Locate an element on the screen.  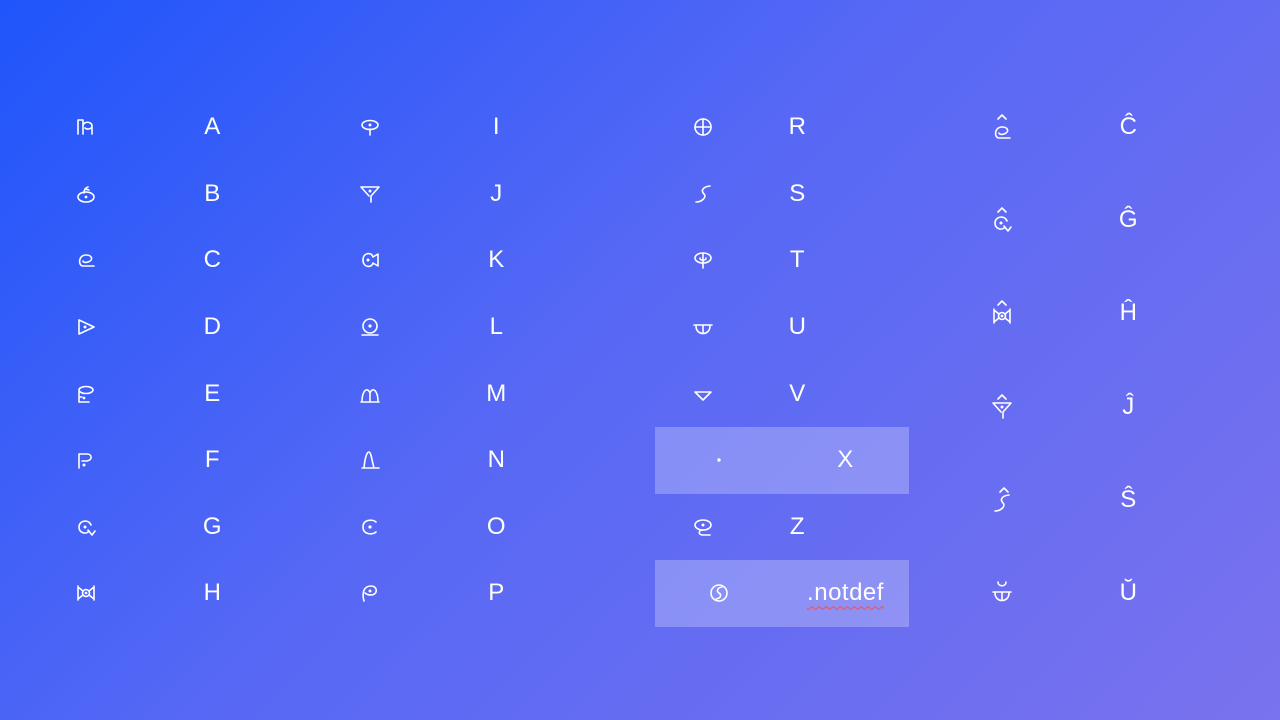
script-glyph-hcirc-icon is located at coordinates (1001, 313).